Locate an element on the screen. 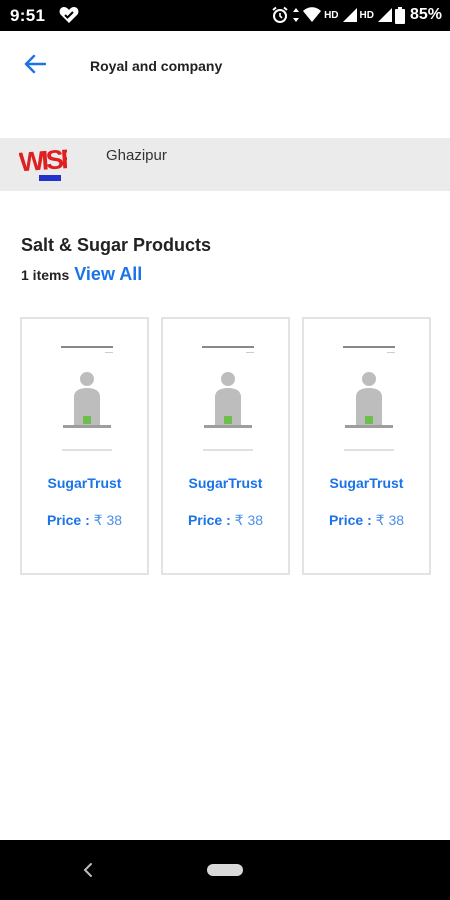 The image size is (450, 900). arrow-back-icon is located at coordinates (35, 66).